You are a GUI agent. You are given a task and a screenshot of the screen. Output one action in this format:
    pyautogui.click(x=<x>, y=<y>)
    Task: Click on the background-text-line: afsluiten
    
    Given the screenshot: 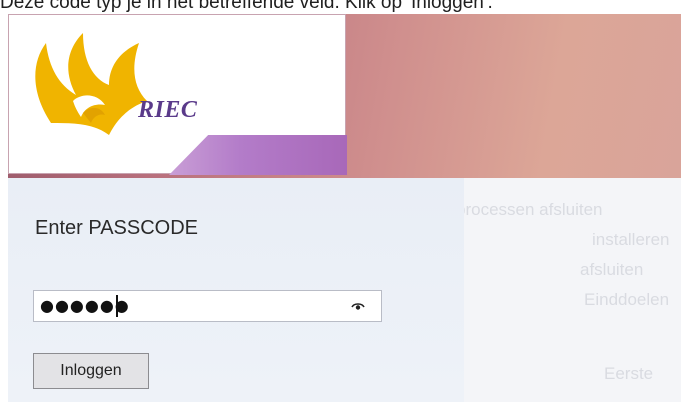 What is the action you would take?
    pyautogui.click(x=612, y=269)
    